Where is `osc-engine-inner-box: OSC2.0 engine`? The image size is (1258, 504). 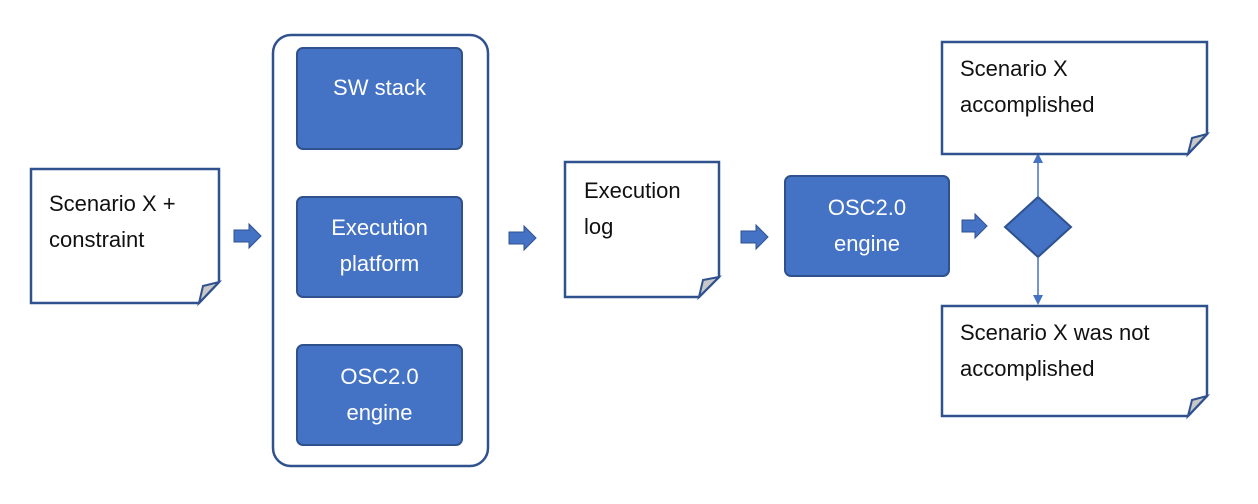 osc-engine-inner-box: OSC2.0 engine is located at coordinates (379, 395).